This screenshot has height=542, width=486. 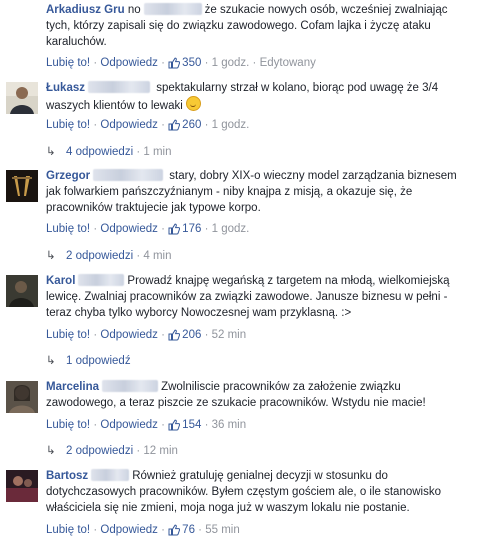 What do you see at coordinates (68, 176) in the screenshot?
I see `comment-author: Grzegor` at bounding box center [68, 176].